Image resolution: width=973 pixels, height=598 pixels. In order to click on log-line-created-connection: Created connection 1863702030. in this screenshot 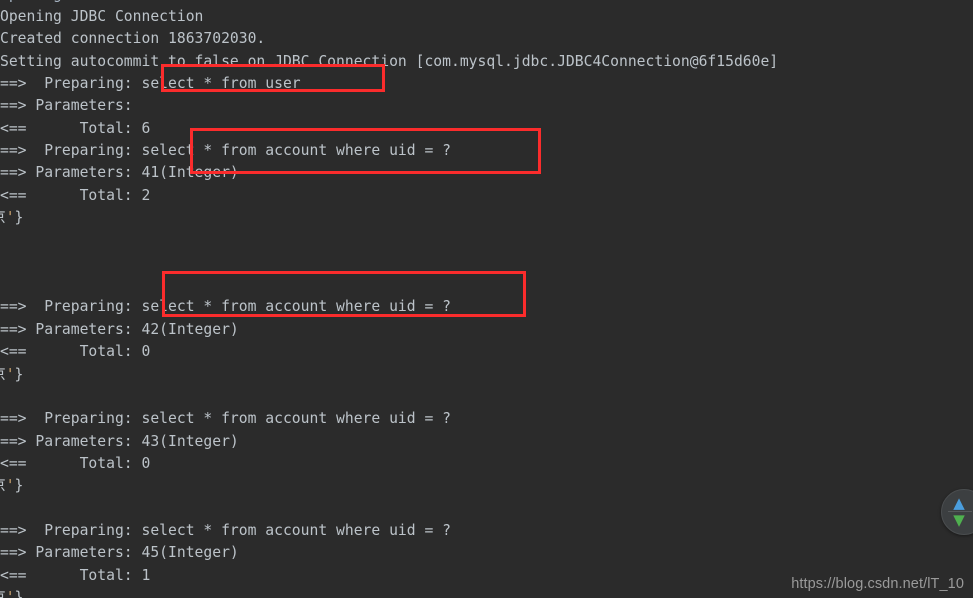, I will do `click(133, 39)`.